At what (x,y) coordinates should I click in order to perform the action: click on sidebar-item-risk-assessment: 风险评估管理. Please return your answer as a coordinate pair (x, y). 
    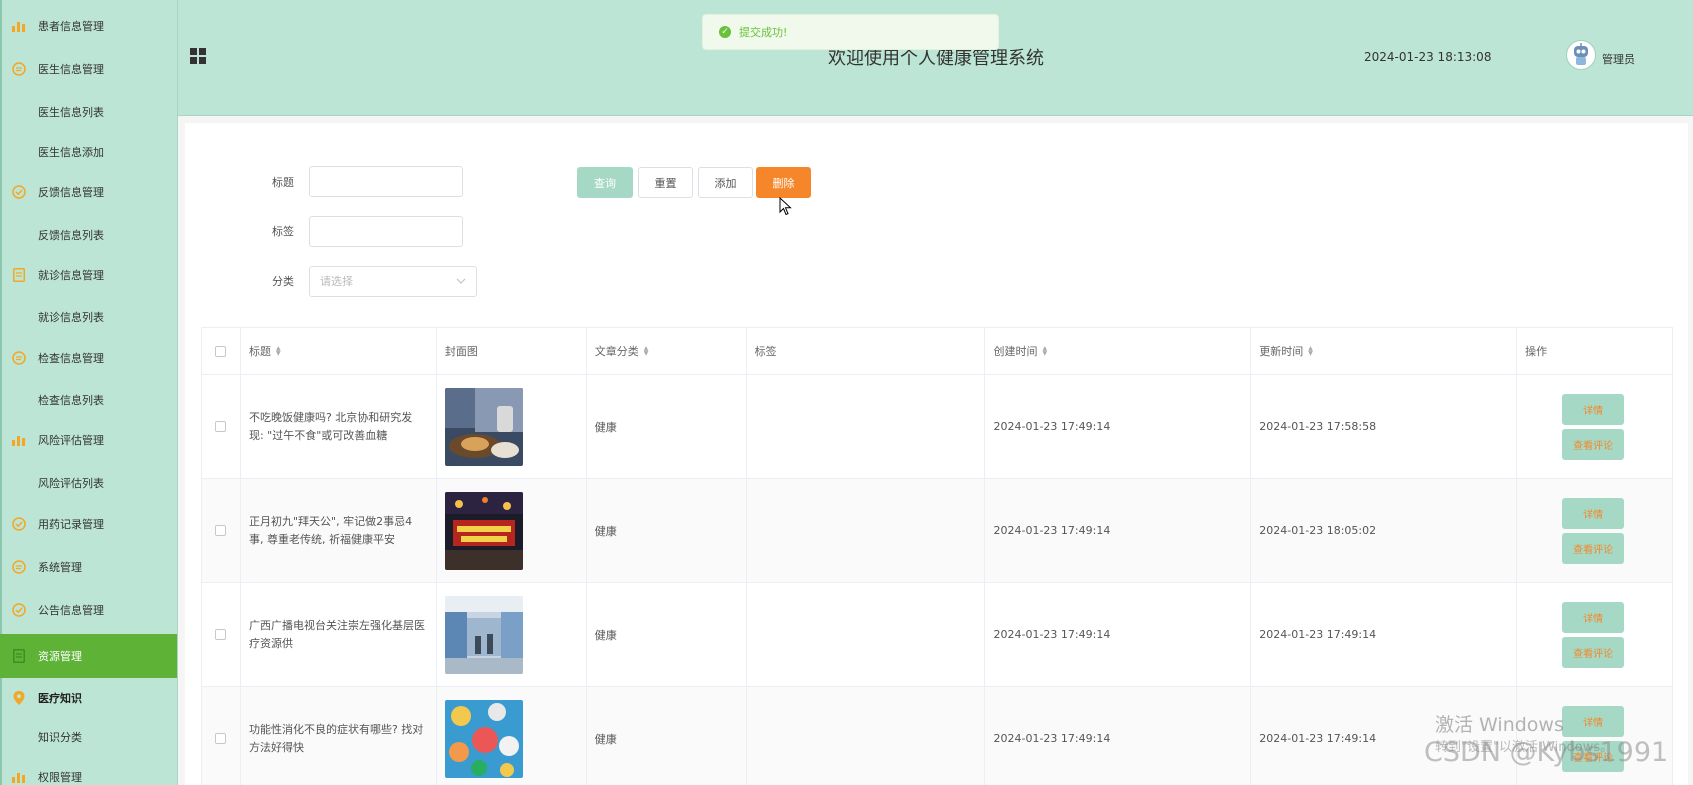
    Looking at the image, I should click on (88, 440).